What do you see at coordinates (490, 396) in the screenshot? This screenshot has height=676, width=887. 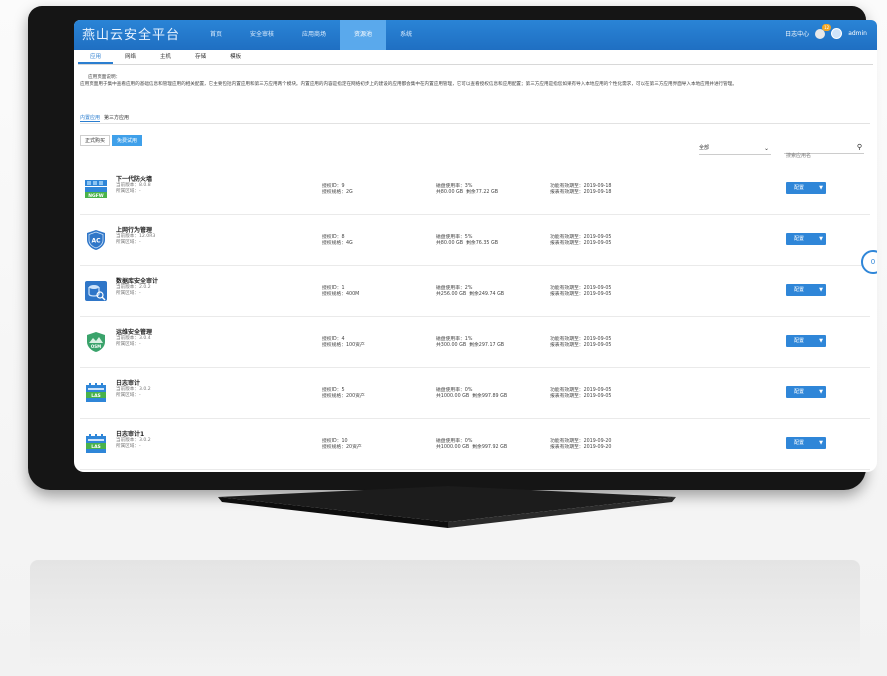 I see `disk-left: 剩余997.89 GB` at bounding box center [490, 396].